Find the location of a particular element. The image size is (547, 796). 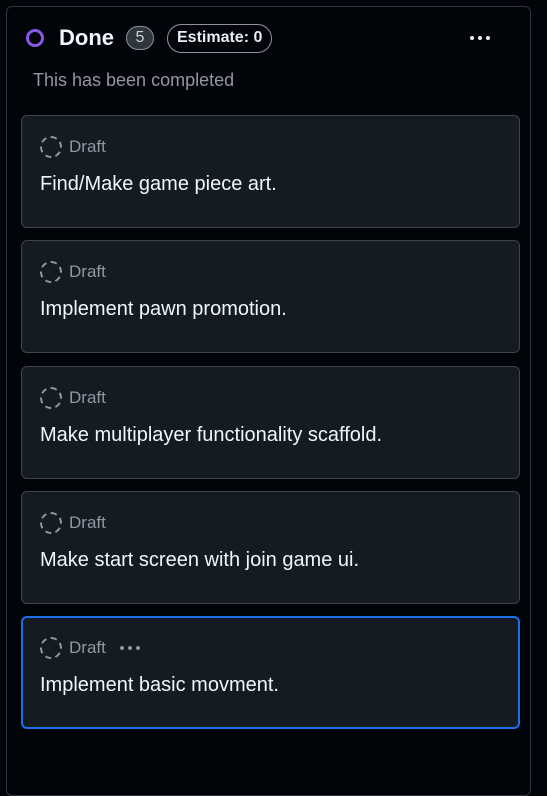

column-header: Done 5 Estimate: 0 is located at coordinates (149, 38).